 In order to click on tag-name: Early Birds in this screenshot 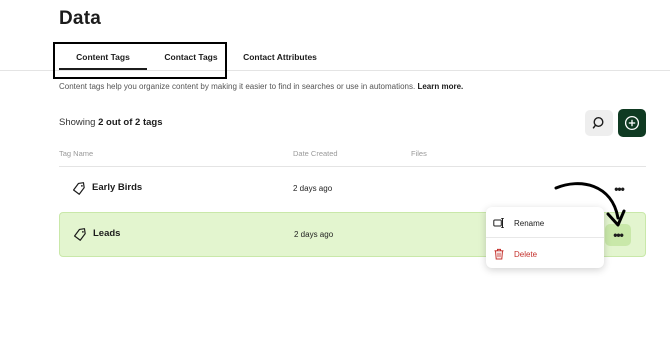, I will do `click(117, 187)`.